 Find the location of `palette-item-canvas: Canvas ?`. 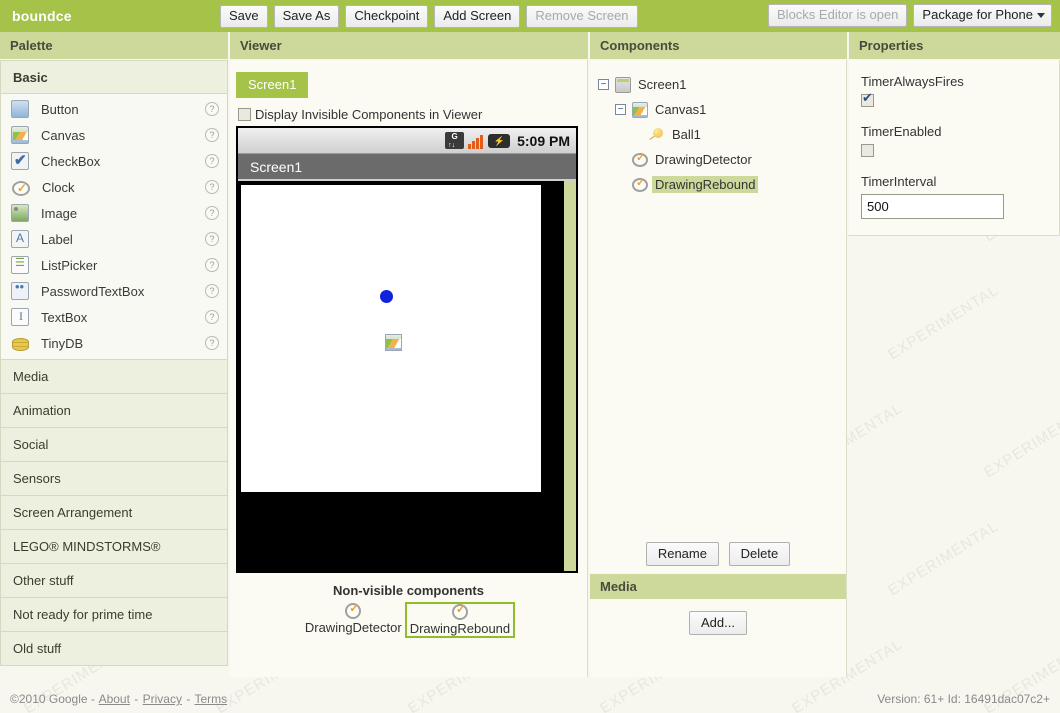

palette-item-canvas: Canvas ? is located at coordinates (114, 135).